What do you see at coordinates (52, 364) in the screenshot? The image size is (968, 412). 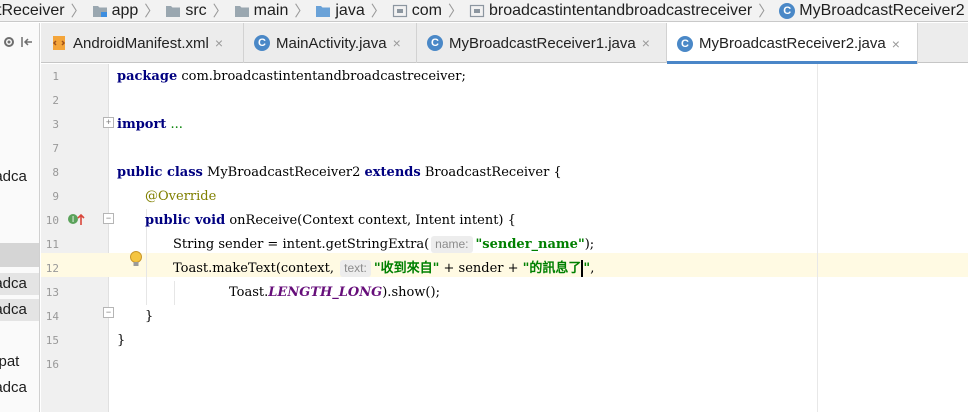 I see `line-number: 16` at bounding box center [52, 364].